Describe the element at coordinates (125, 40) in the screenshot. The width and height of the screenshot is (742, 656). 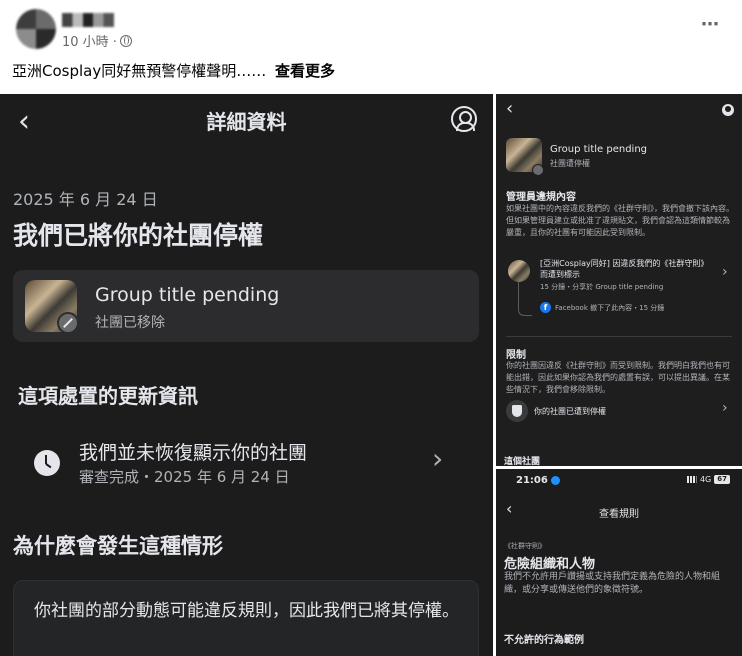
I see `globe-icon` at that location.